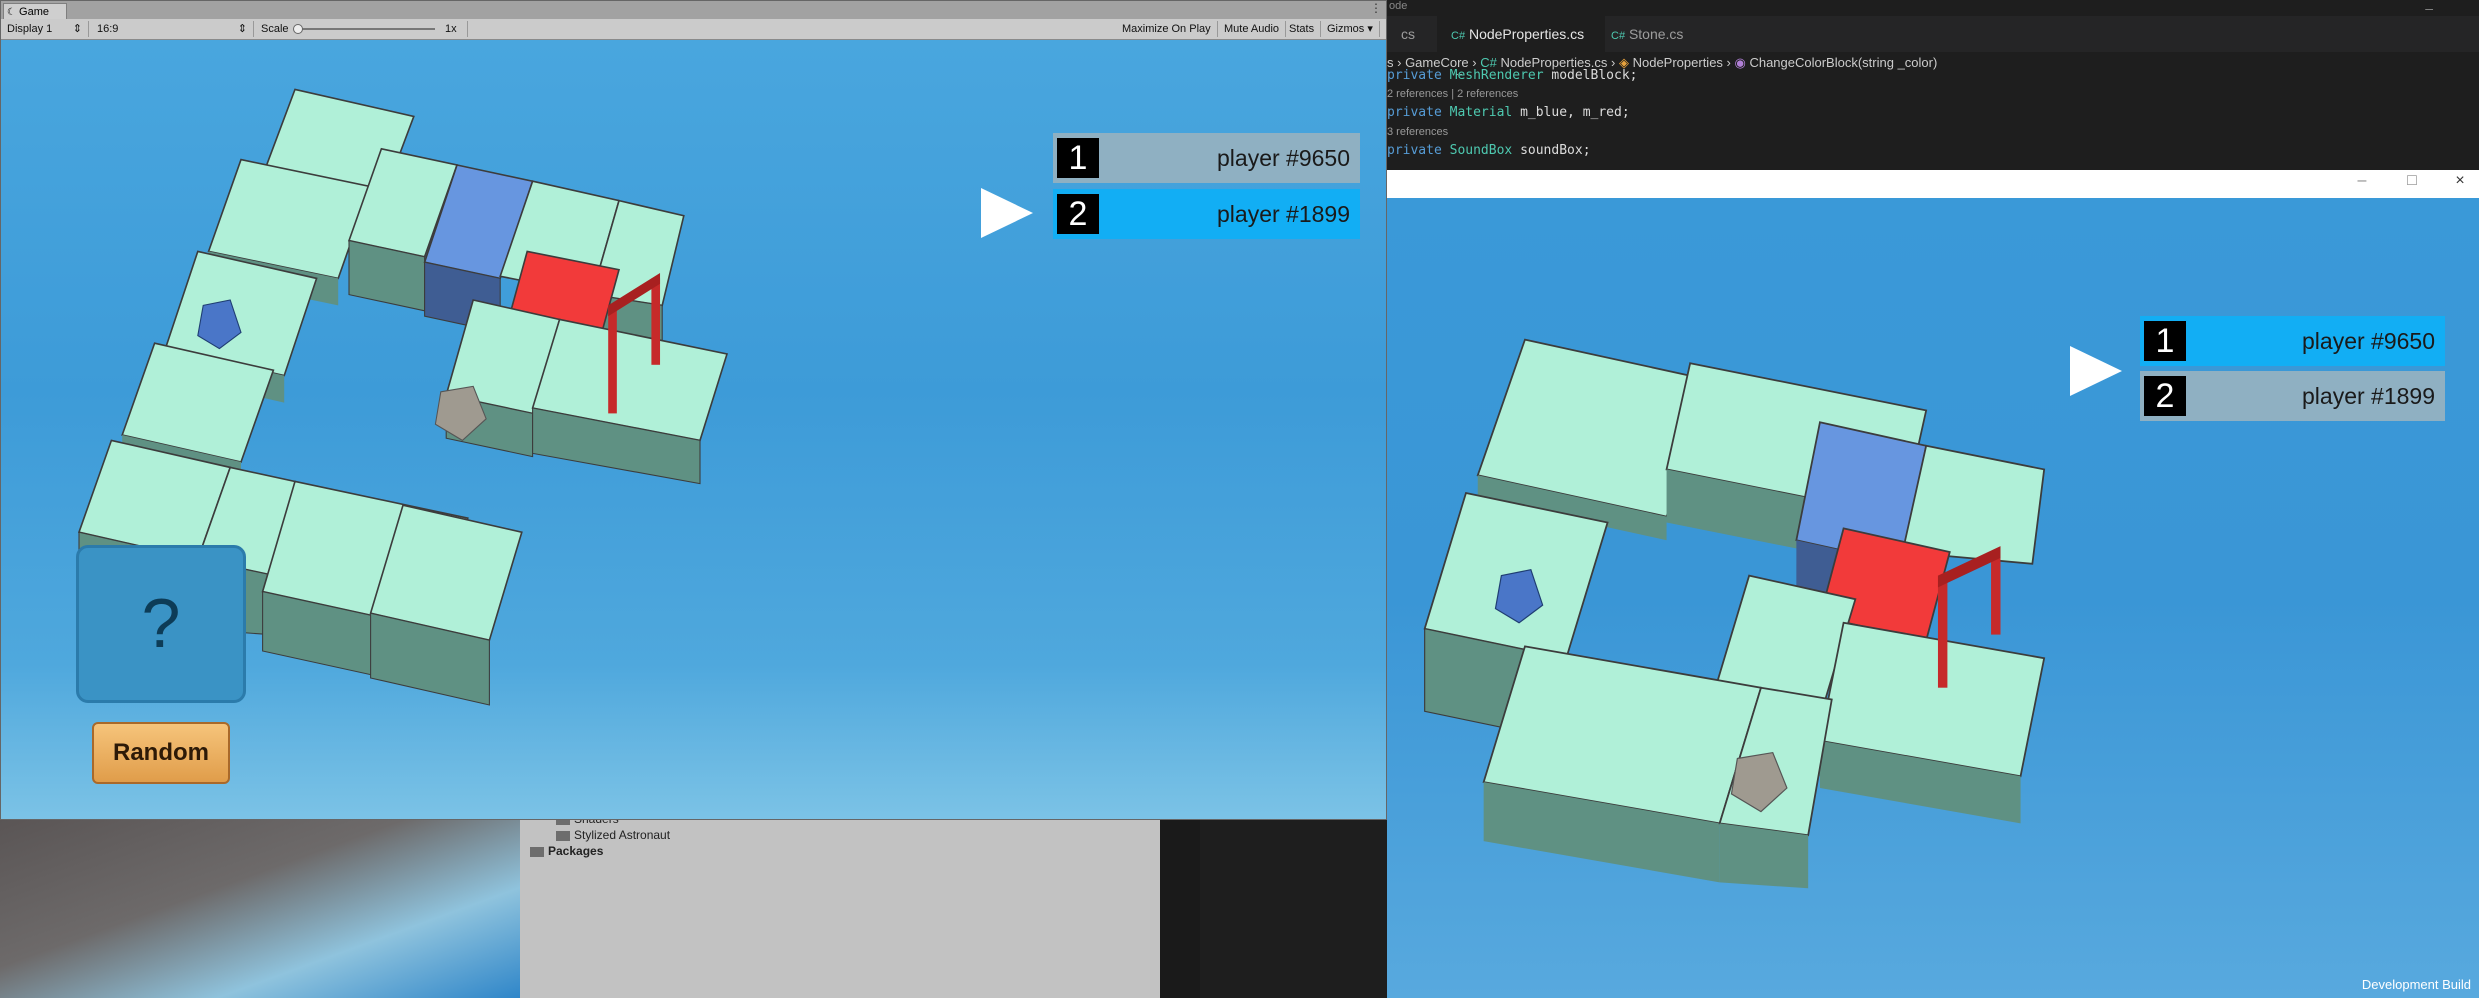 This screenshot has height=998, width=2479. What do you see at coordinates (1376, 8) in the screenshot?
I see `tab-menu-icon: ⋮` at bounding box center [1376, 8].